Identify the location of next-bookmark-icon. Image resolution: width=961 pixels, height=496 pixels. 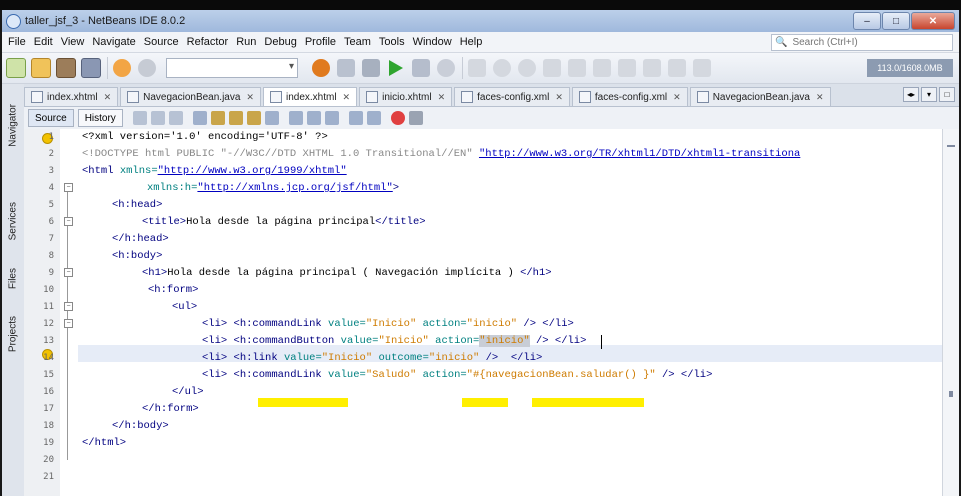
(313, 118).